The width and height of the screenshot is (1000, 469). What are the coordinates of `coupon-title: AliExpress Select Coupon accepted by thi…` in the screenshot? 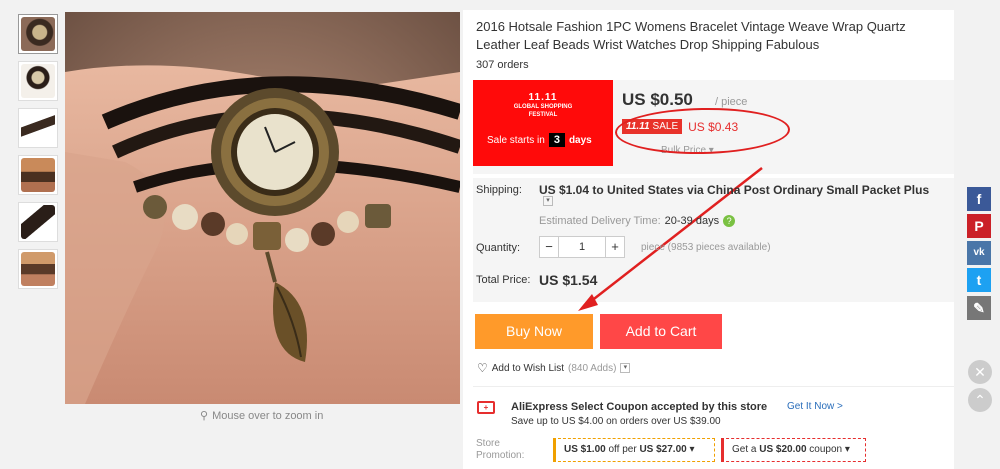 It's located at (639, 407).